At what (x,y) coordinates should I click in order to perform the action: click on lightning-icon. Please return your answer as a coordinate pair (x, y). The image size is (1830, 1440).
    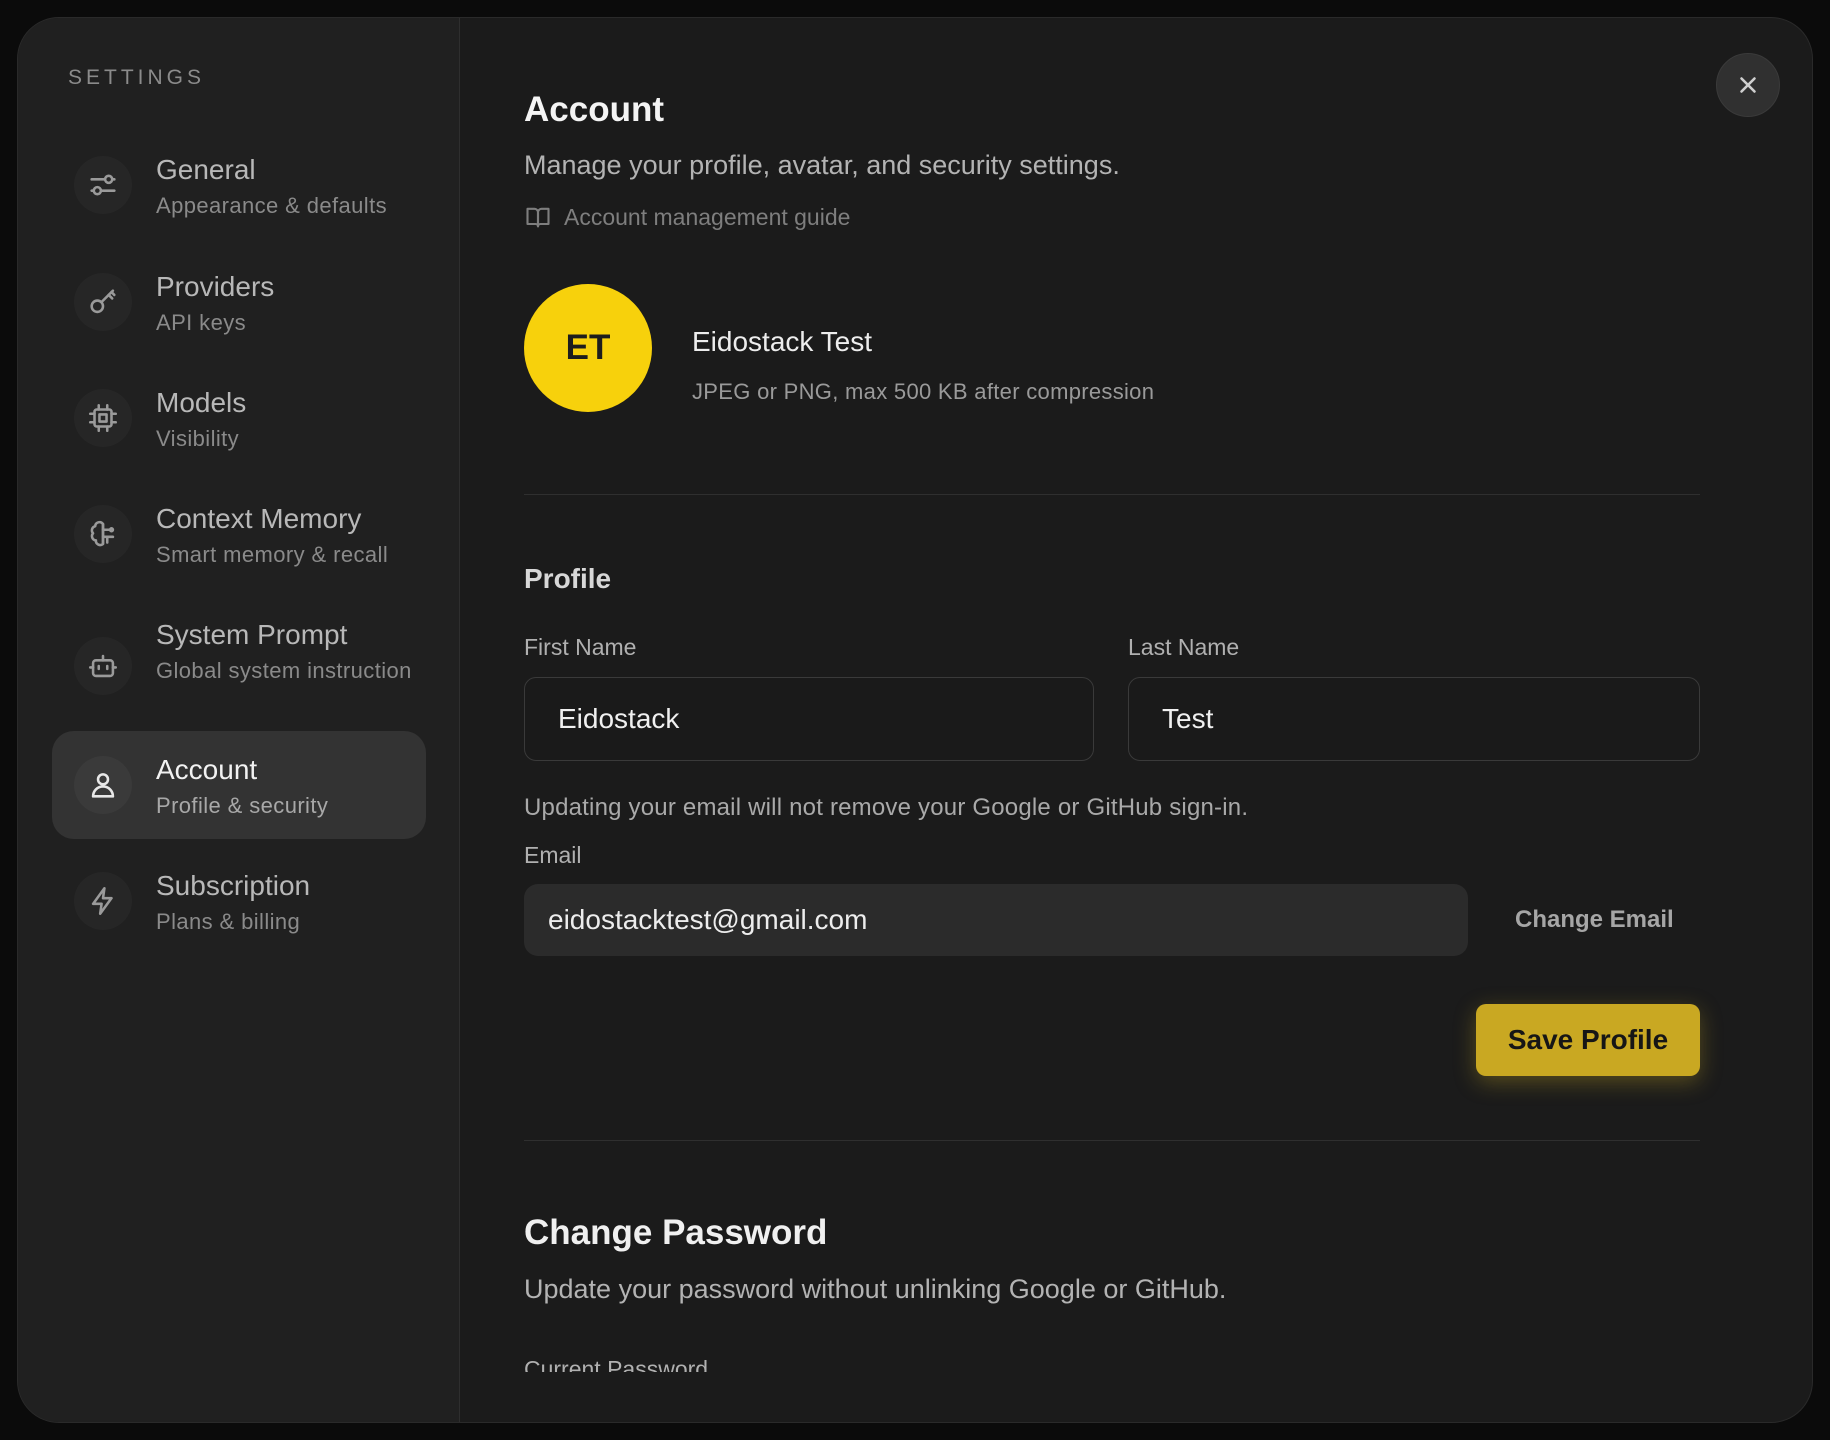
    Looking at the image, I should click on (103, 901).